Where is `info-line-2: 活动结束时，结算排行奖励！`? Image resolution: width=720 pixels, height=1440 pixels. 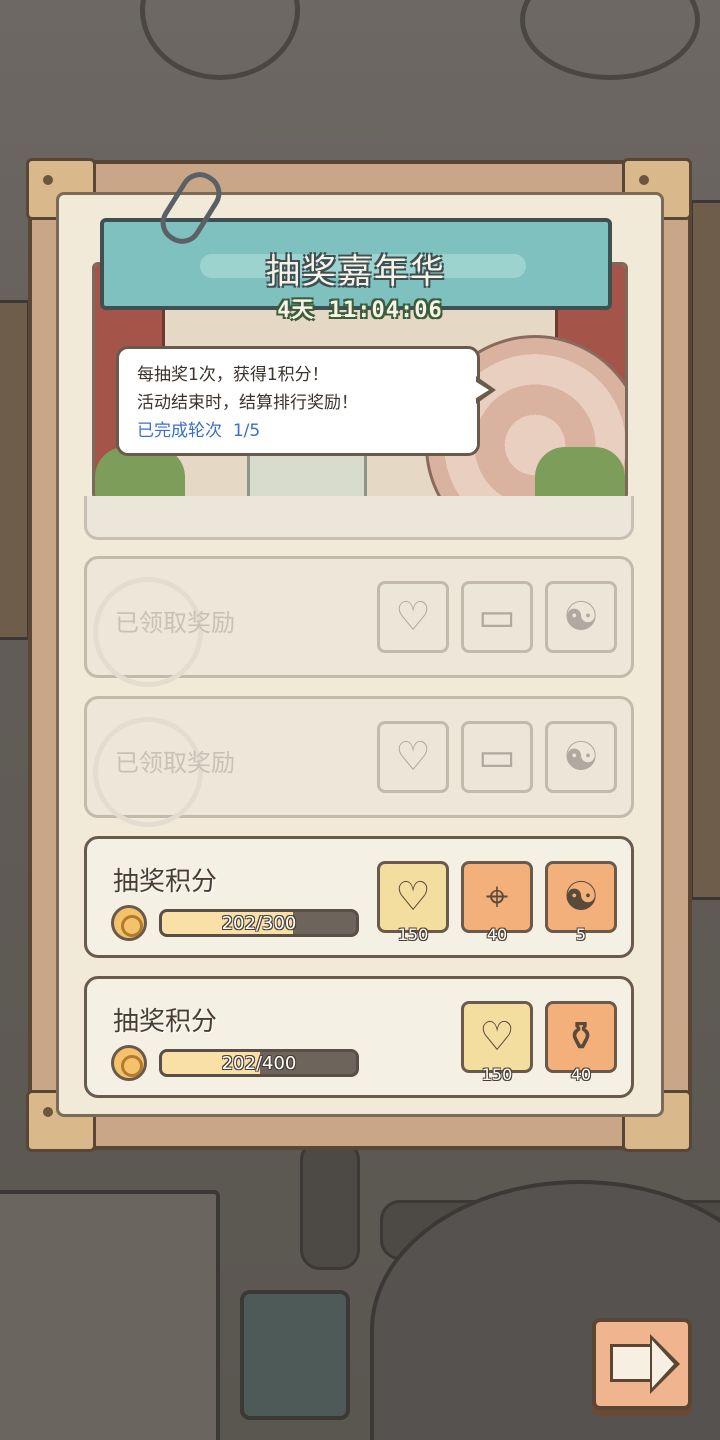 info-line-2: 活动结束时，结算排行奖励！ is located at coordinates (247, 403).